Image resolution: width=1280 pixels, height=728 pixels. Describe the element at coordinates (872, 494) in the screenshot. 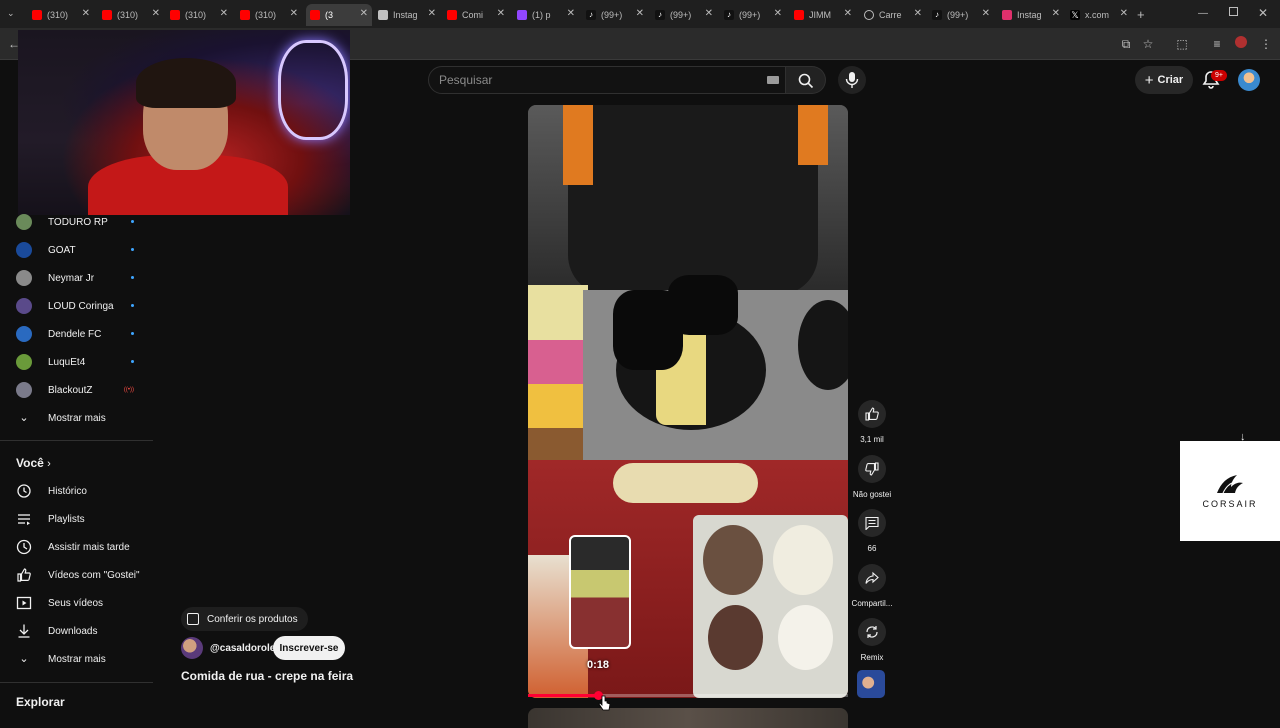

I see `dislike-label: Não gostei` at that location.